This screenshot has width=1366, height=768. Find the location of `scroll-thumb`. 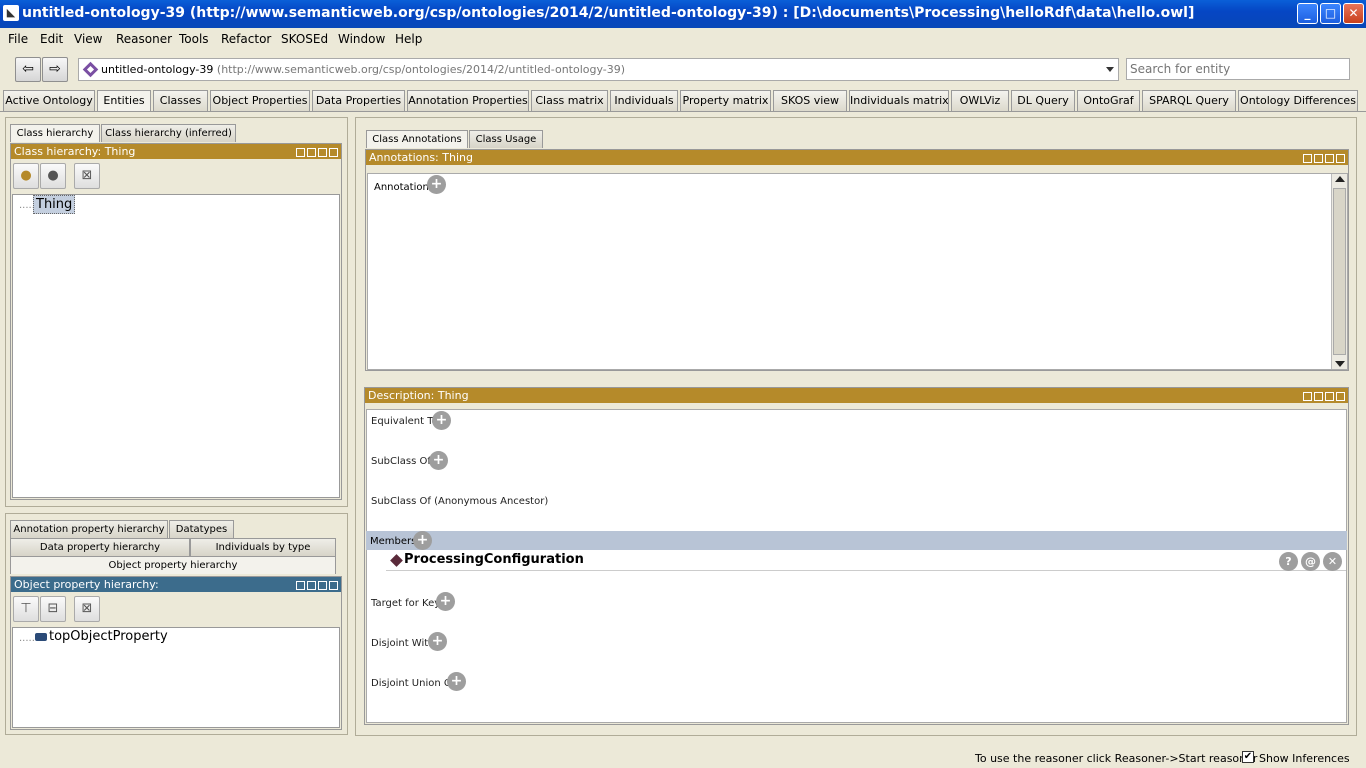

scroll-thumb is located at coordinates (1339, 271).